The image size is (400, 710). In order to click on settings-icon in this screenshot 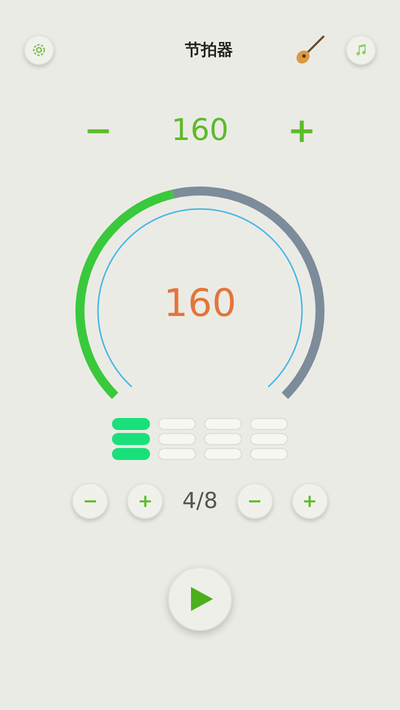, I will do `click(39, 50)`.